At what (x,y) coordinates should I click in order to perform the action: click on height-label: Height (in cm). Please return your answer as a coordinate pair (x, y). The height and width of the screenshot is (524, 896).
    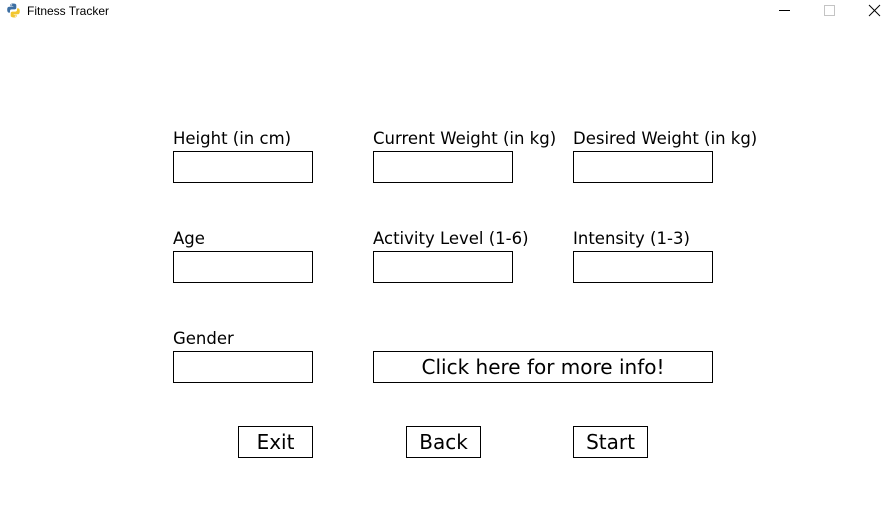
    Looking at the image, I should click on (232, 138).